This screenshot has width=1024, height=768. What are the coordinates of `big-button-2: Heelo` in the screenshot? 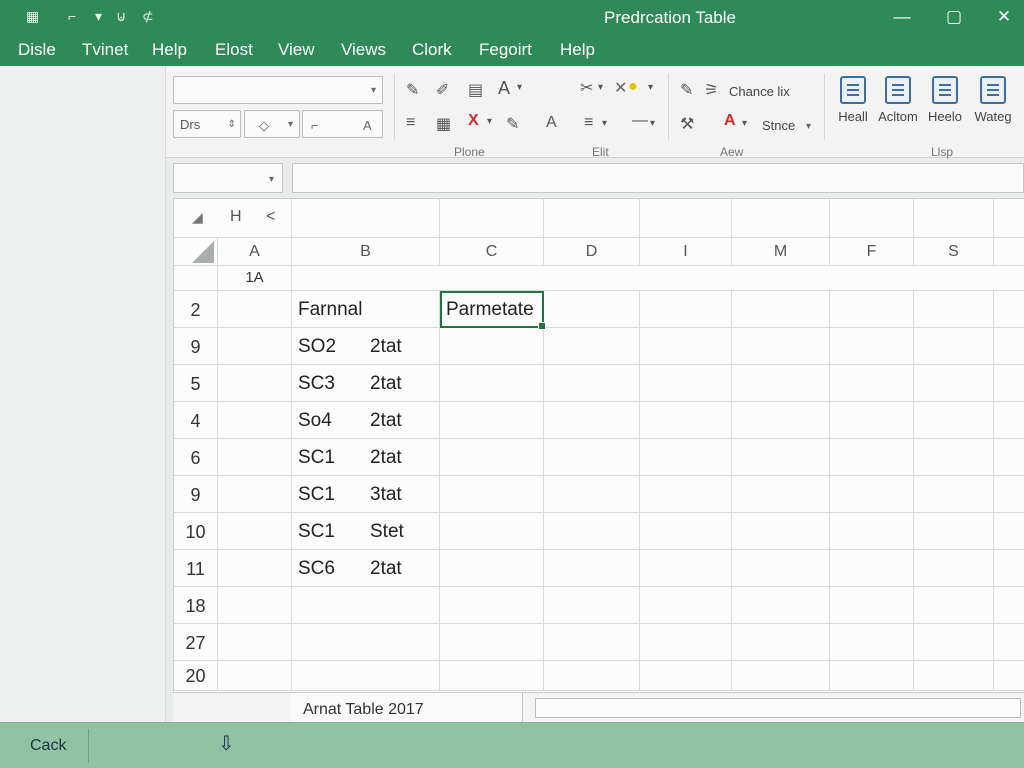 It's located at (945, 106).